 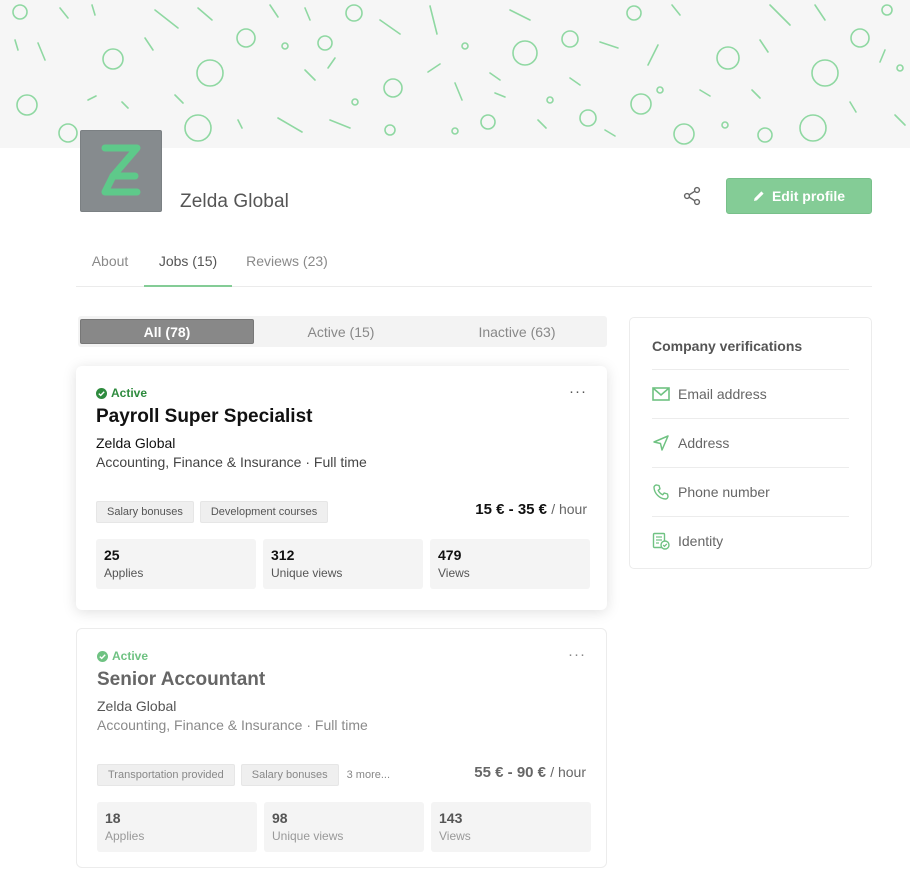 I want to click on job-title: Payroll Super Specialist, so click(x=204, y=417).